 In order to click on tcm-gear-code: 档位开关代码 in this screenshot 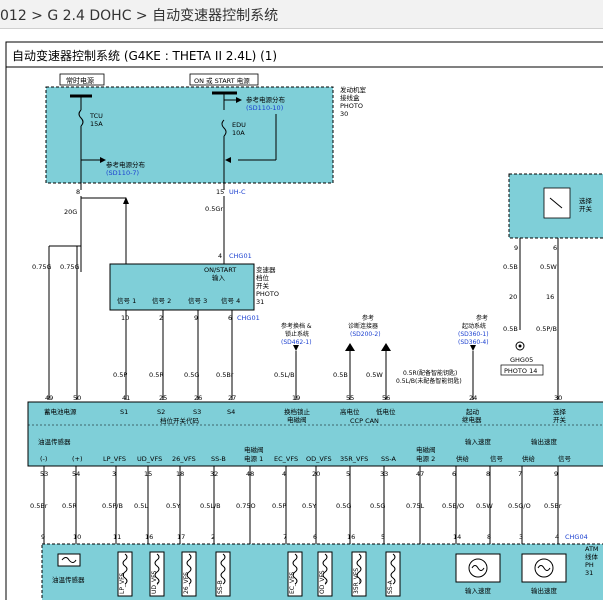, I will do `click(180, 420)`.